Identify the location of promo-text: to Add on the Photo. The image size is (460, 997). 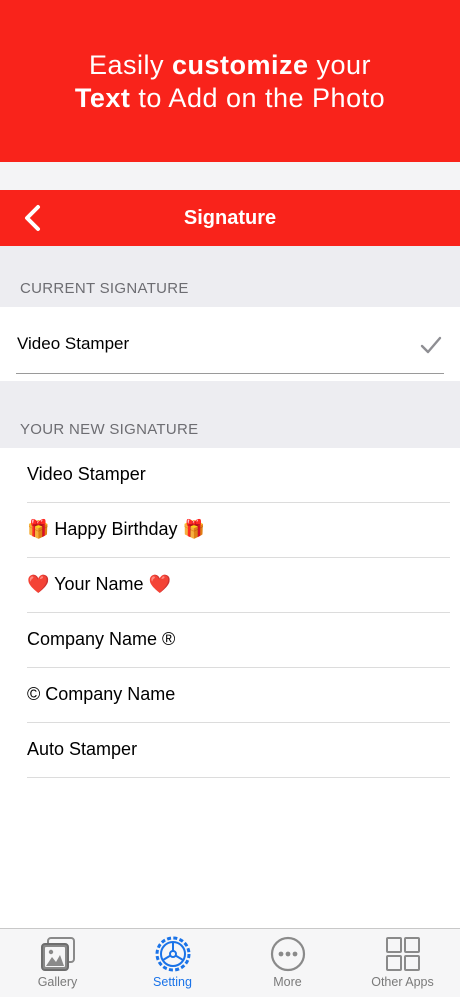
(258, 98).